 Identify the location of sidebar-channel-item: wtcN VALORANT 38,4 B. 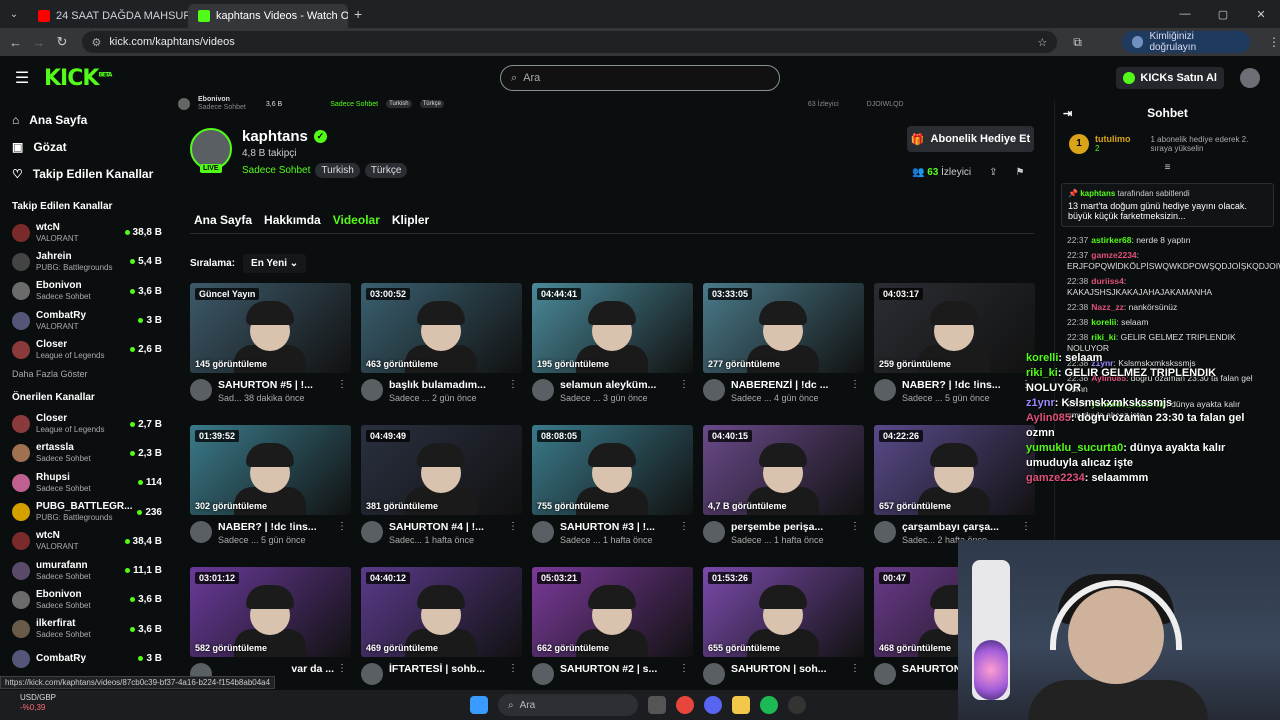
(85, 541).